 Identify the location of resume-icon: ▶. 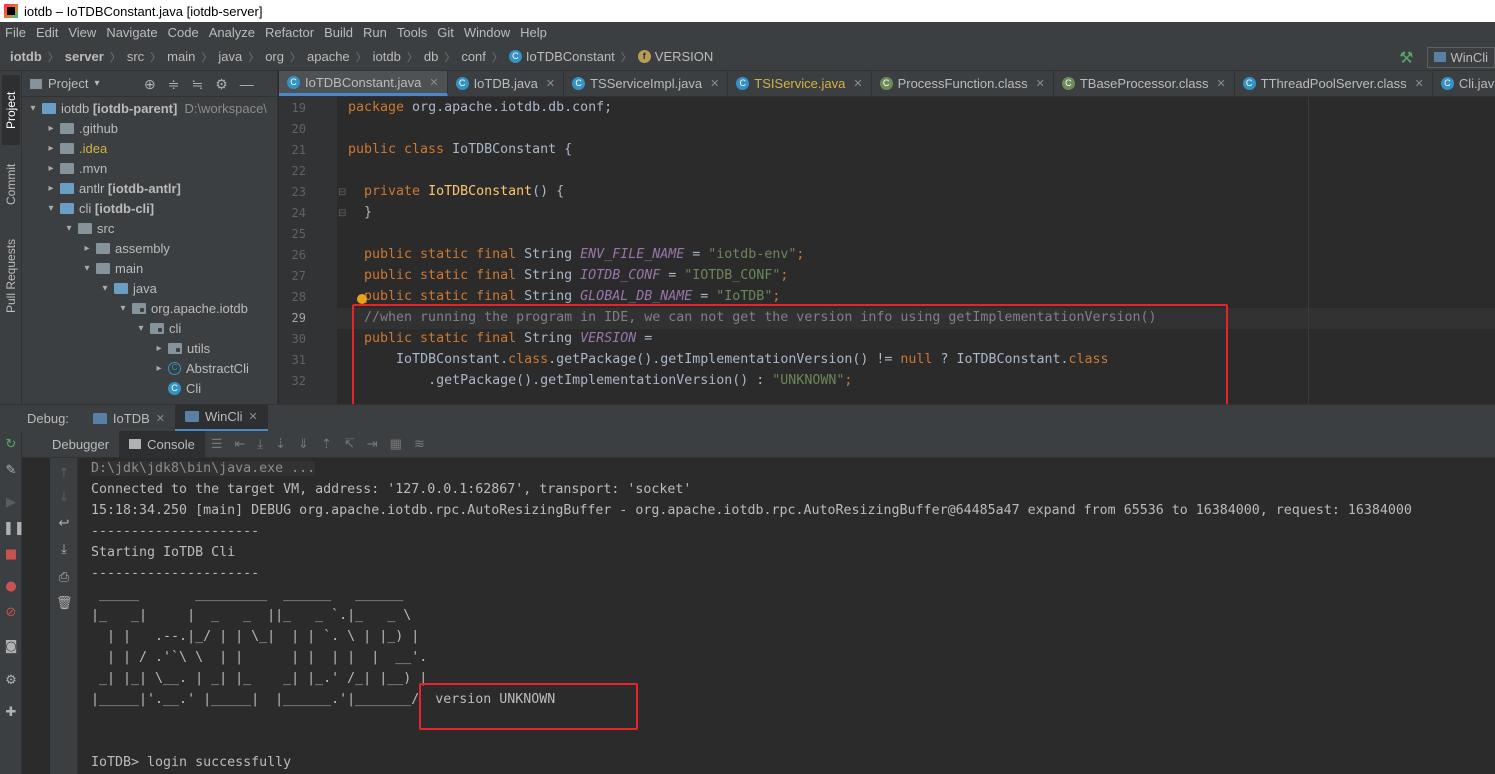
(11, 503).